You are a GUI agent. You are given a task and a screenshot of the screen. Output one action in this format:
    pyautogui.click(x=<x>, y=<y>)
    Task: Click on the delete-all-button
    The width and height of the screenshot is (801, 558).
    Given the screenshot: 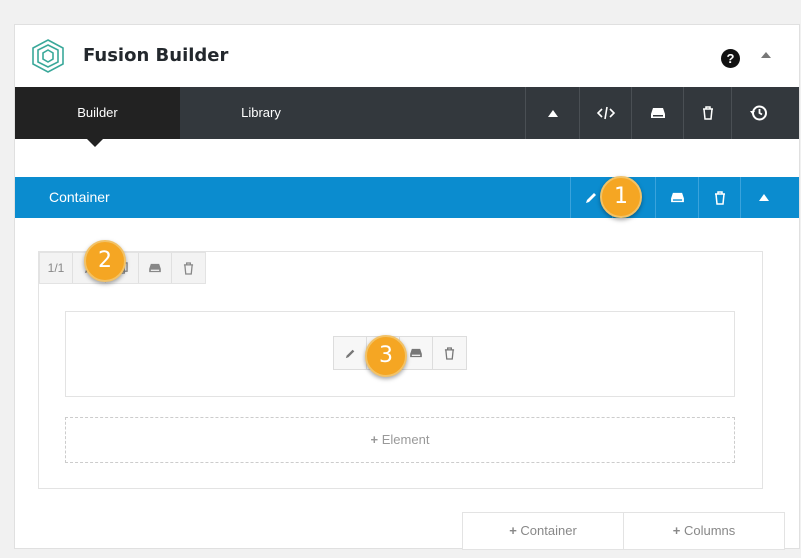 What is the action you would take?
    pyautogui.click(x=707, y=113)
    